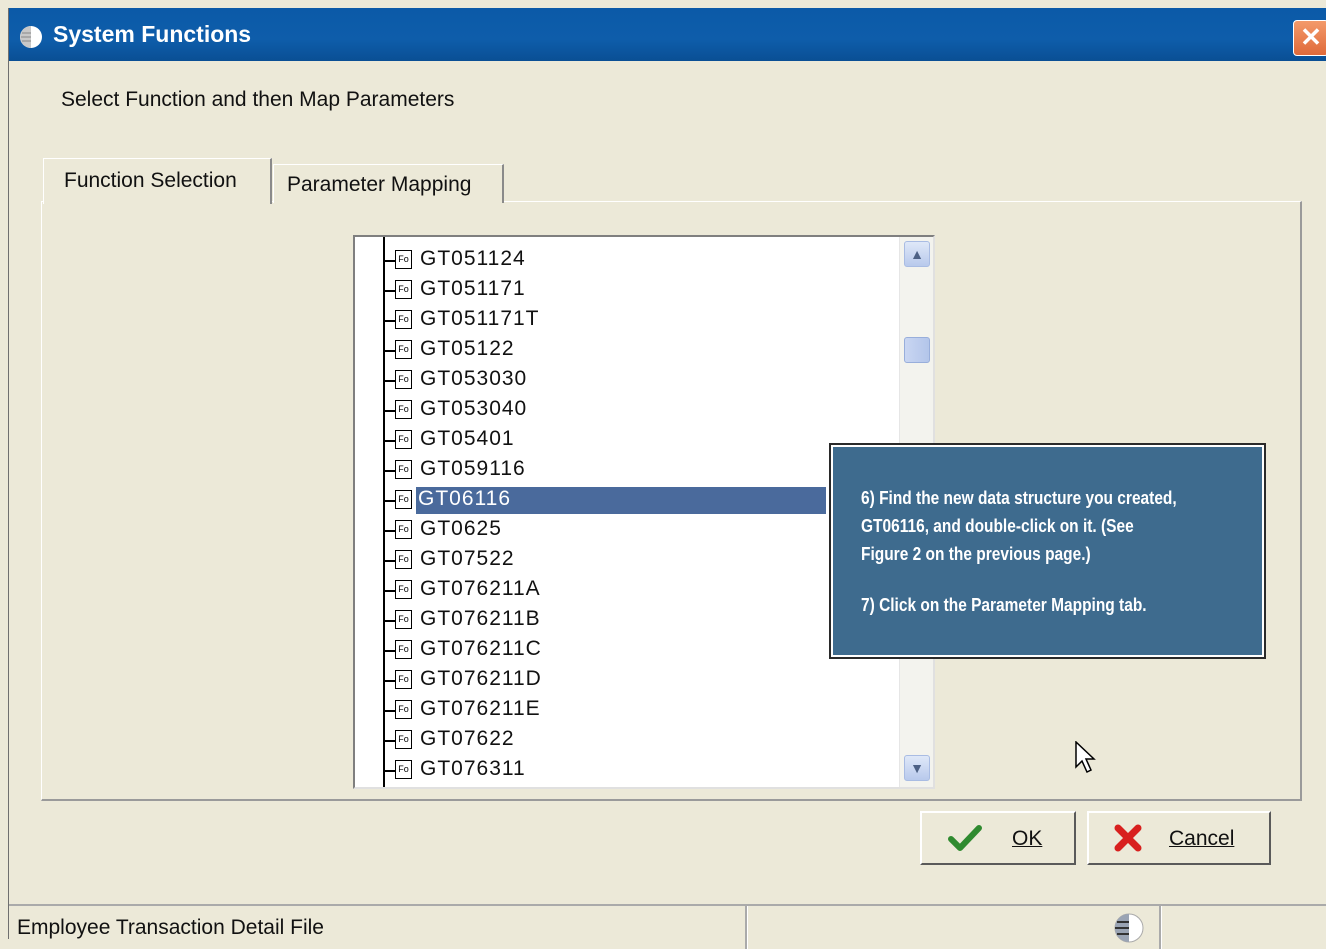 The image size is (1326, 949). What do you see at coordinates (31, 37) in the screenshot?
I see `app-globe-icon` at bounding box center [31, 37].